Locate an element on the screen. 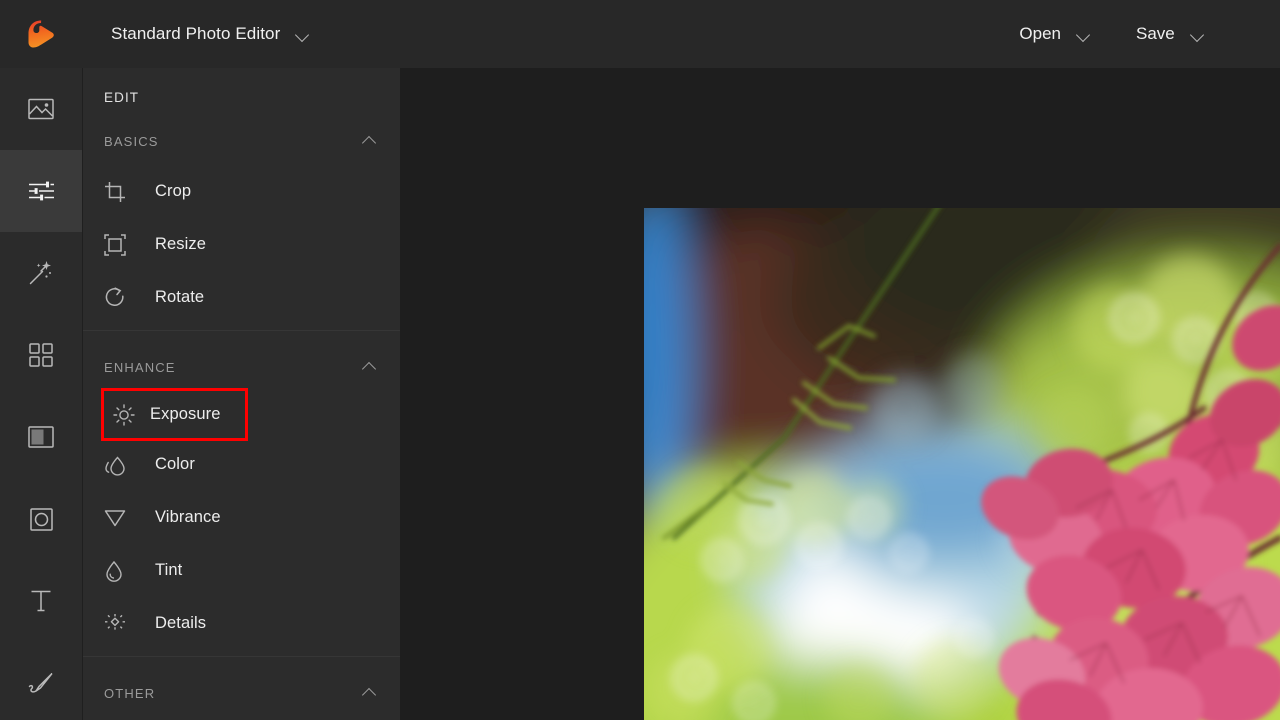 This screenshot has width=1280, height=720. rail-item-magic is located at coordinates (41, 273).